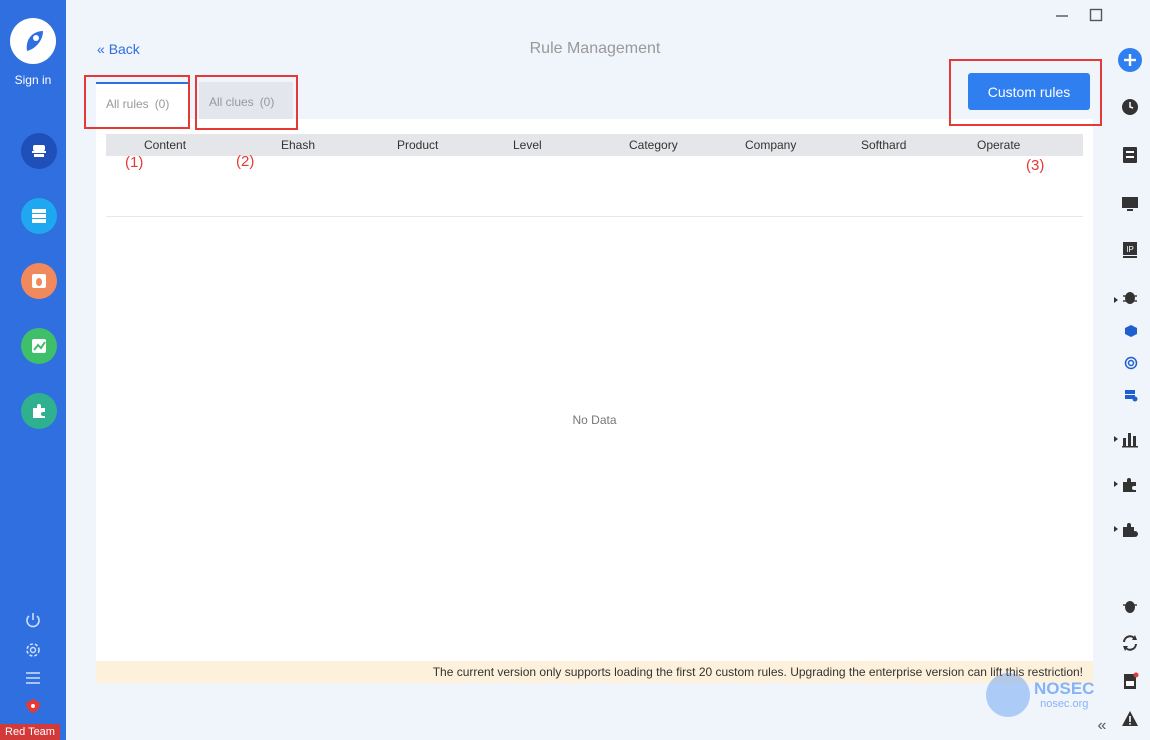 Image resolution: width=1150 pixels, height=740 pixels. What do you see at coordinates (1130, 719) in the screenshot?
I see `warning-icon` at bounding box center [1130, 719].